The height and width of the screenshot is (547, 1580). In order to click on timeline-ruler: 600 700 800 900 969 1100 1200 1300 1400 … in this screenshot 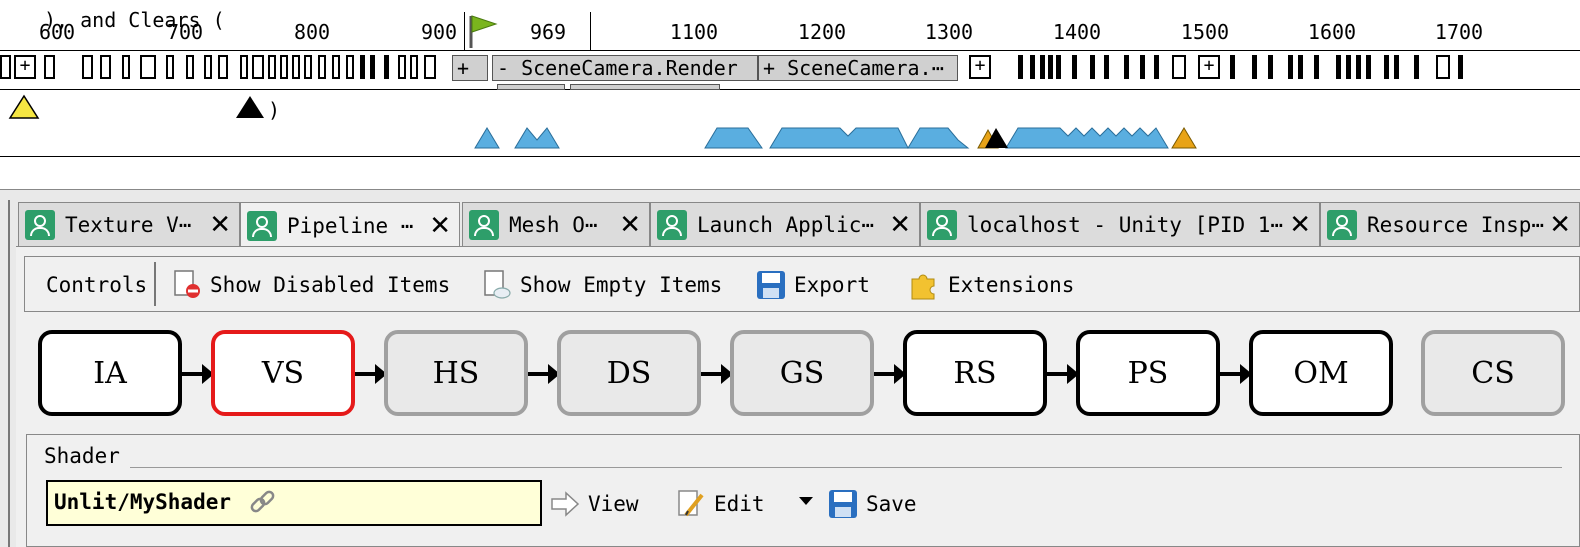, I will do `click(790, 25)`.